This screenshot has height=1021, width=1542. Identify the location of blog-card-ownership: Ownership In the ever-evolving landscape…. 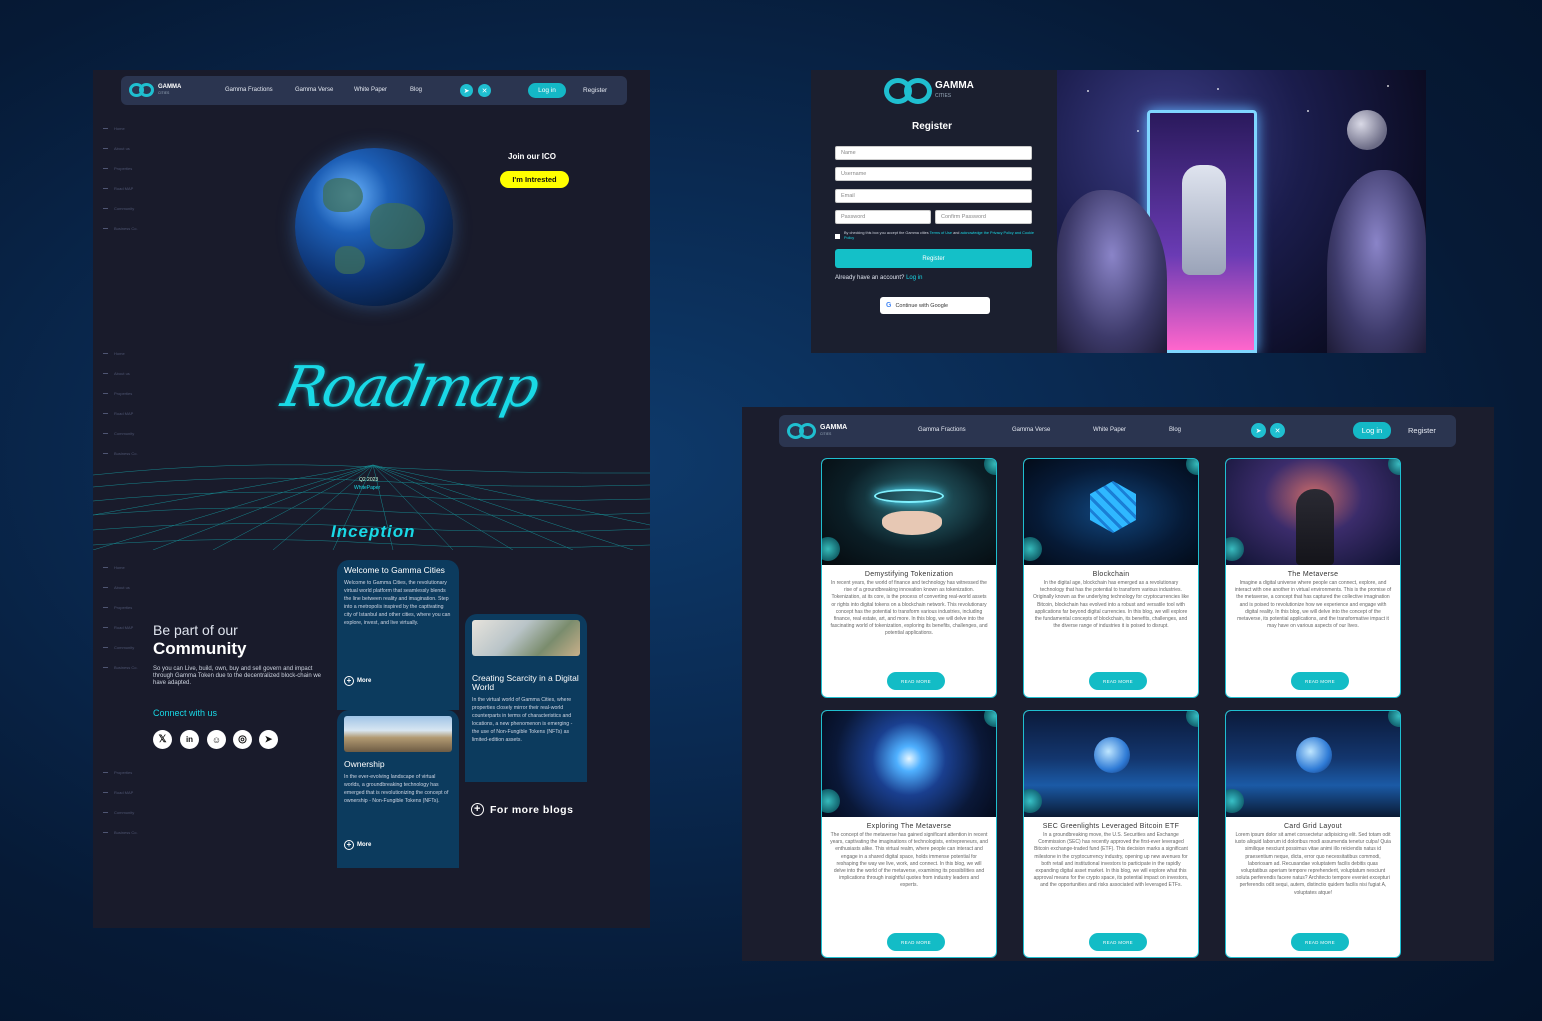
(398, 789).